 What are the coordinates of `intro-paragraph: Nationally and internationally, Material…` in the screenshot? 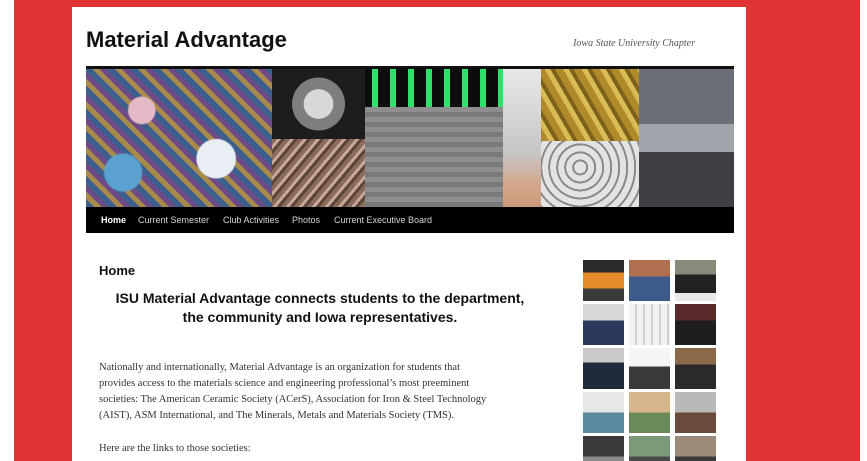 It's located at (326, 392).